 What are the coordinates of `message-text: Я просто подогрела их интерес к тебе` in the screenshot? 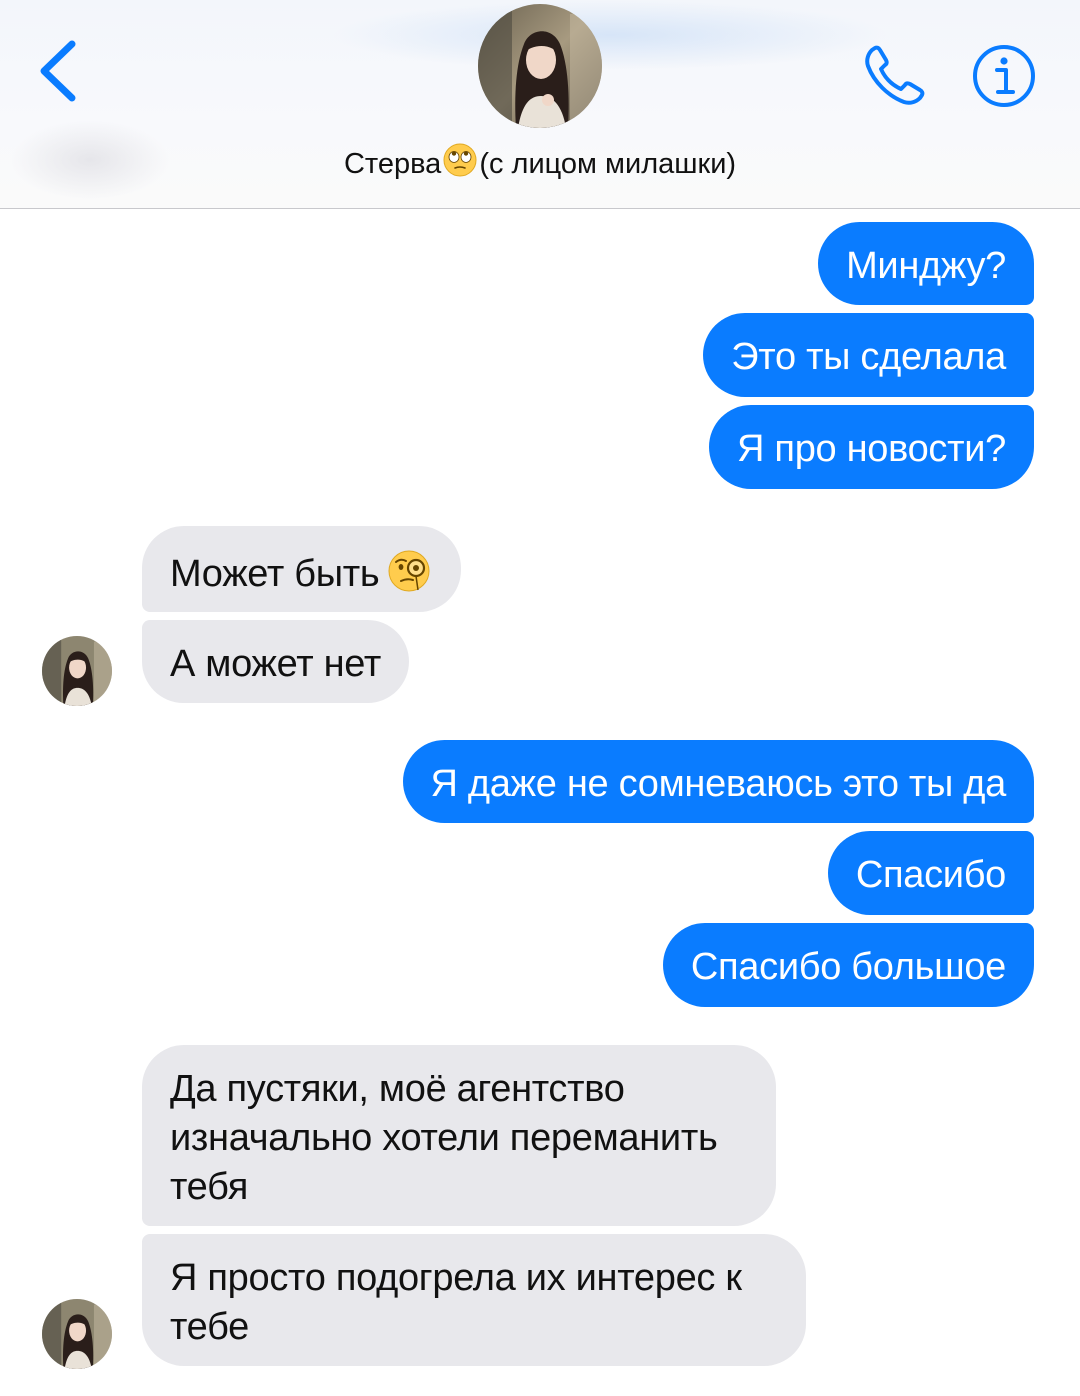 It's located at (456, 1302).